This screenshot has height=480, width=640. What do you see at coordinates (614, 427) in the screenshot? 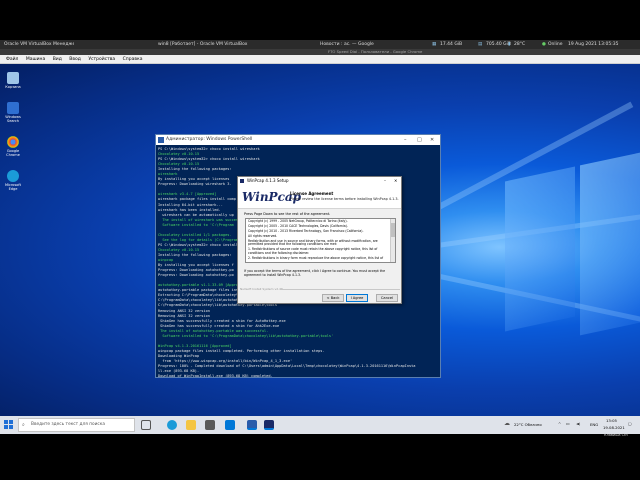
I see `tray-date: 19.08.2021` at bounding box center [614, 427].